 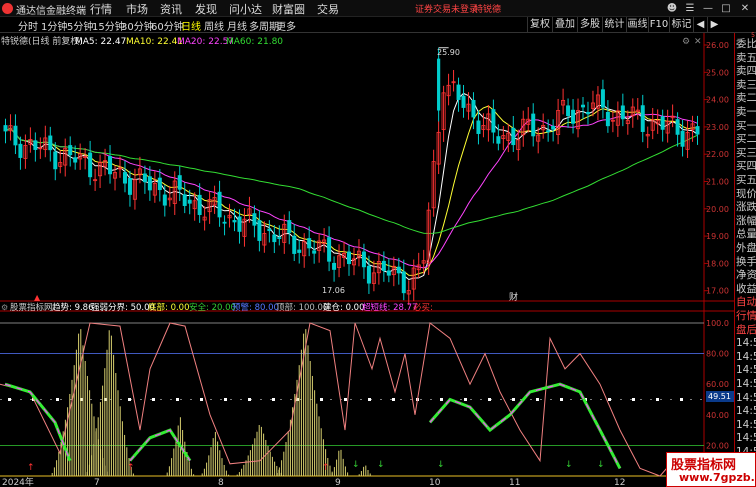 What do you see at coordinates (746, 329) in the screenshot?
I see `quote-panel-label: 盘后` at bounding box center [746, 329].